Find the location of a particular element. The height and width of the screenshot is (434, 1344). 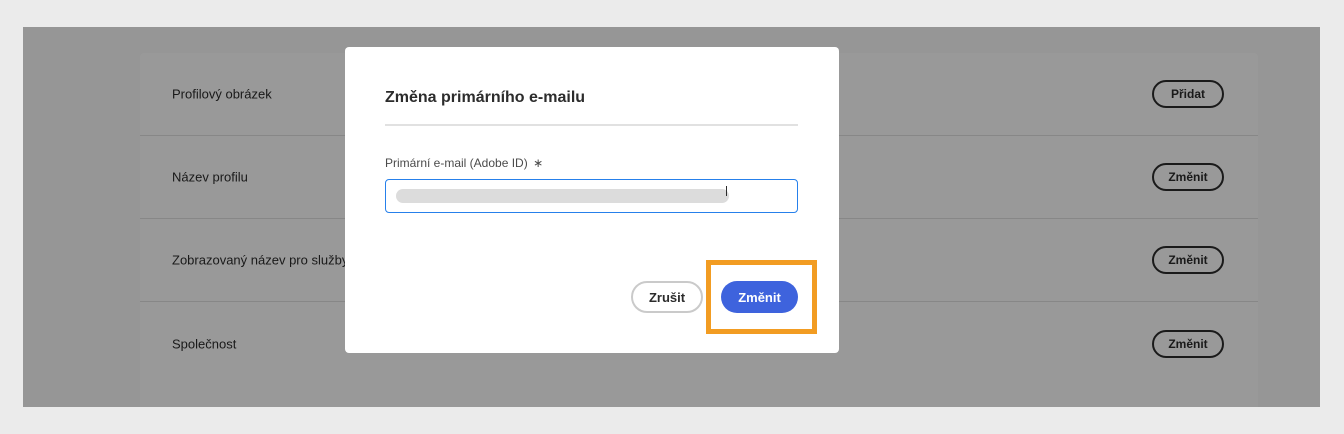

email-field-label: Primární e-mail (Adobe ID) ∗ is located at coordinates (464, 163).